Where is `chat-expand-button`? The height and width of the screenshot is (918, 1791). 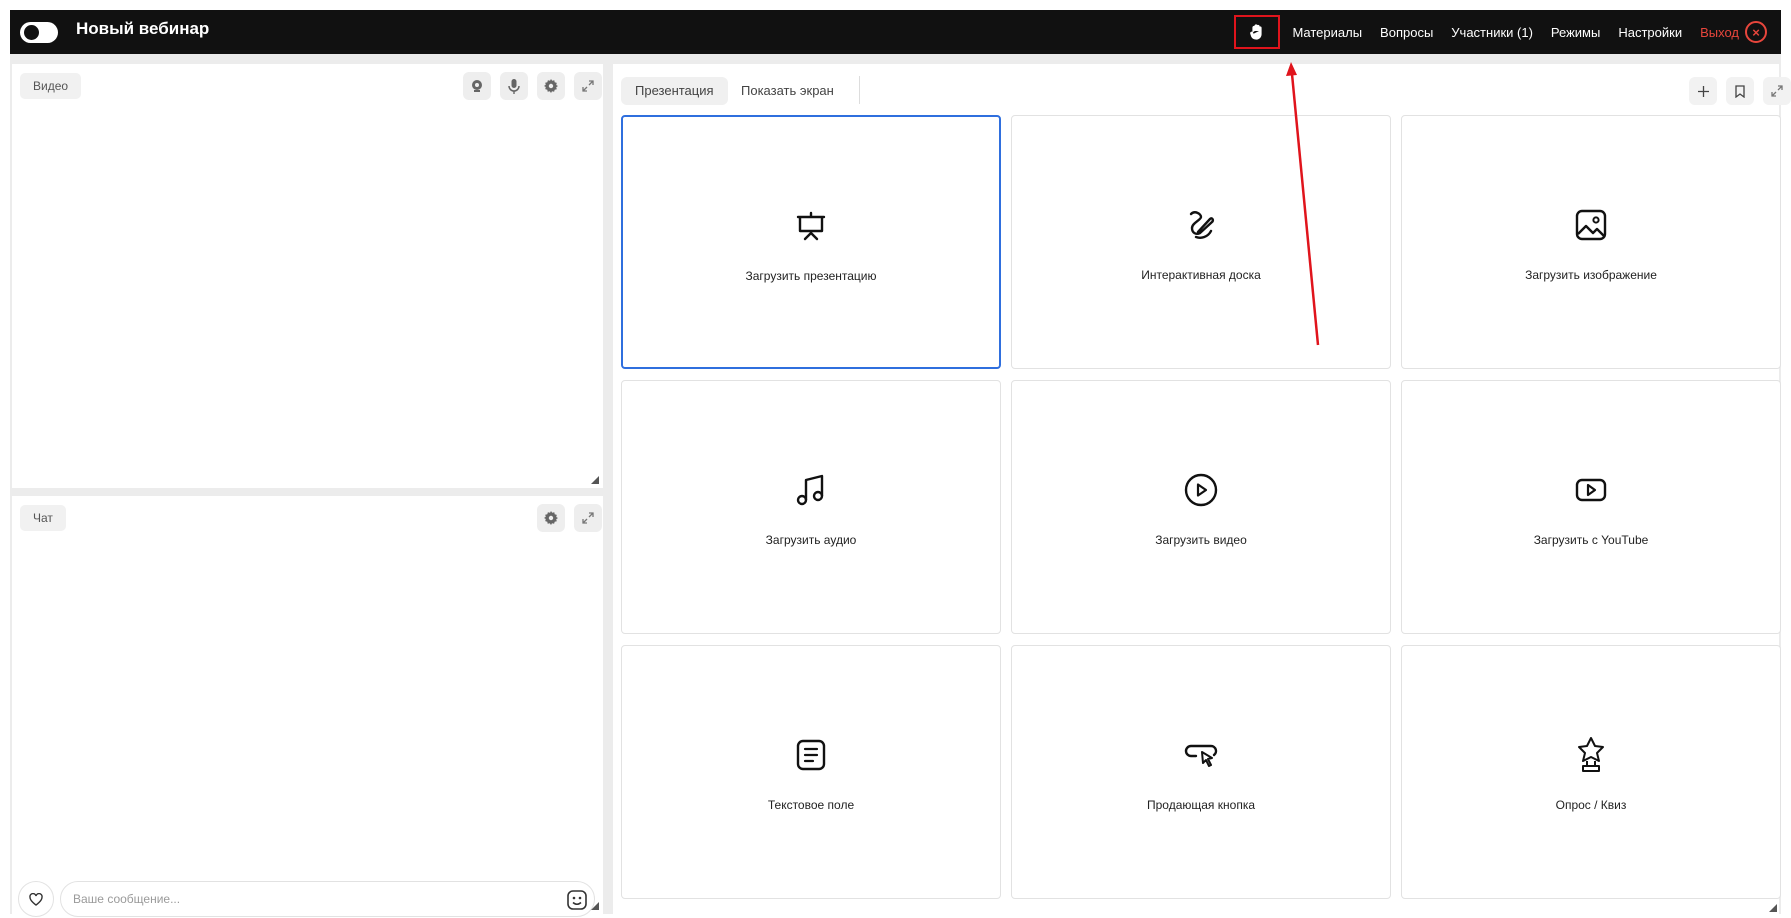
chat-expand-button is located at coordinates (588, 518).